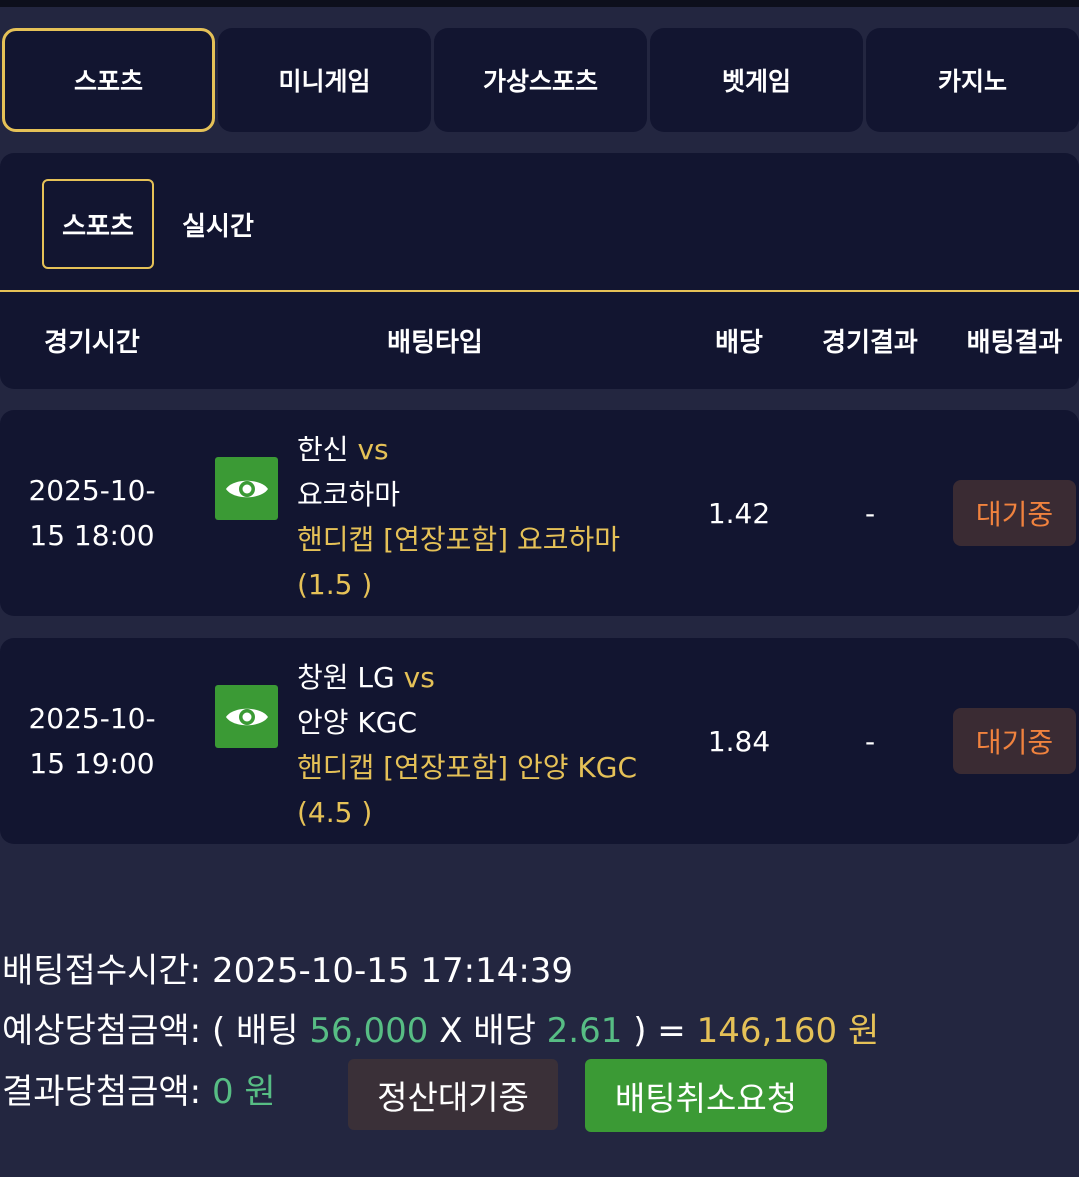 The image size is (1079, 1177). Describe the element at coordinates (323, 449) in the screenshot. I see `home-team: 한신` at that location.